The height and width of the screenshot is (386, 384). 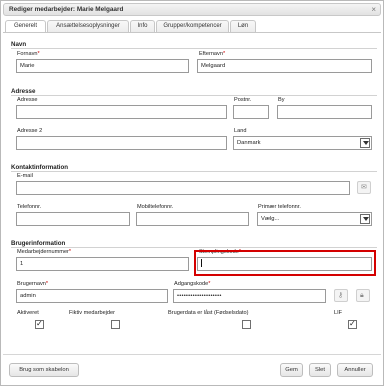 What do you see at coordinates (192, 354) in the screenshot?
I see `footer-divider` at bounding box center [192, 354].